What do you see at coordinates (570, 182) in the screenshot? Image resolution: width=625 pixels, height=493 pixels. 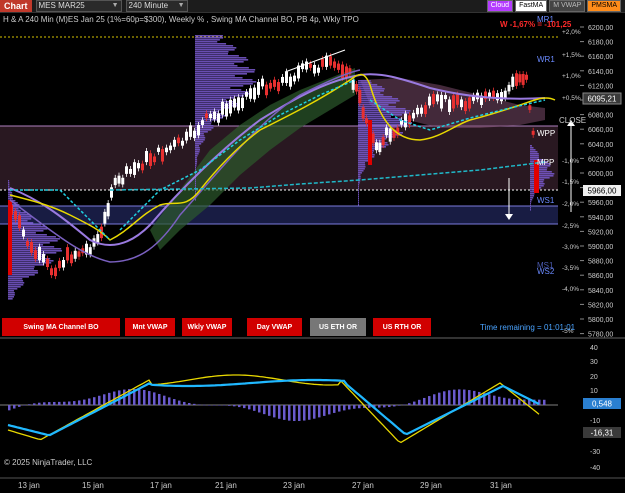 I see `percent-label: -1,5%` at bounding box center [570, 182].